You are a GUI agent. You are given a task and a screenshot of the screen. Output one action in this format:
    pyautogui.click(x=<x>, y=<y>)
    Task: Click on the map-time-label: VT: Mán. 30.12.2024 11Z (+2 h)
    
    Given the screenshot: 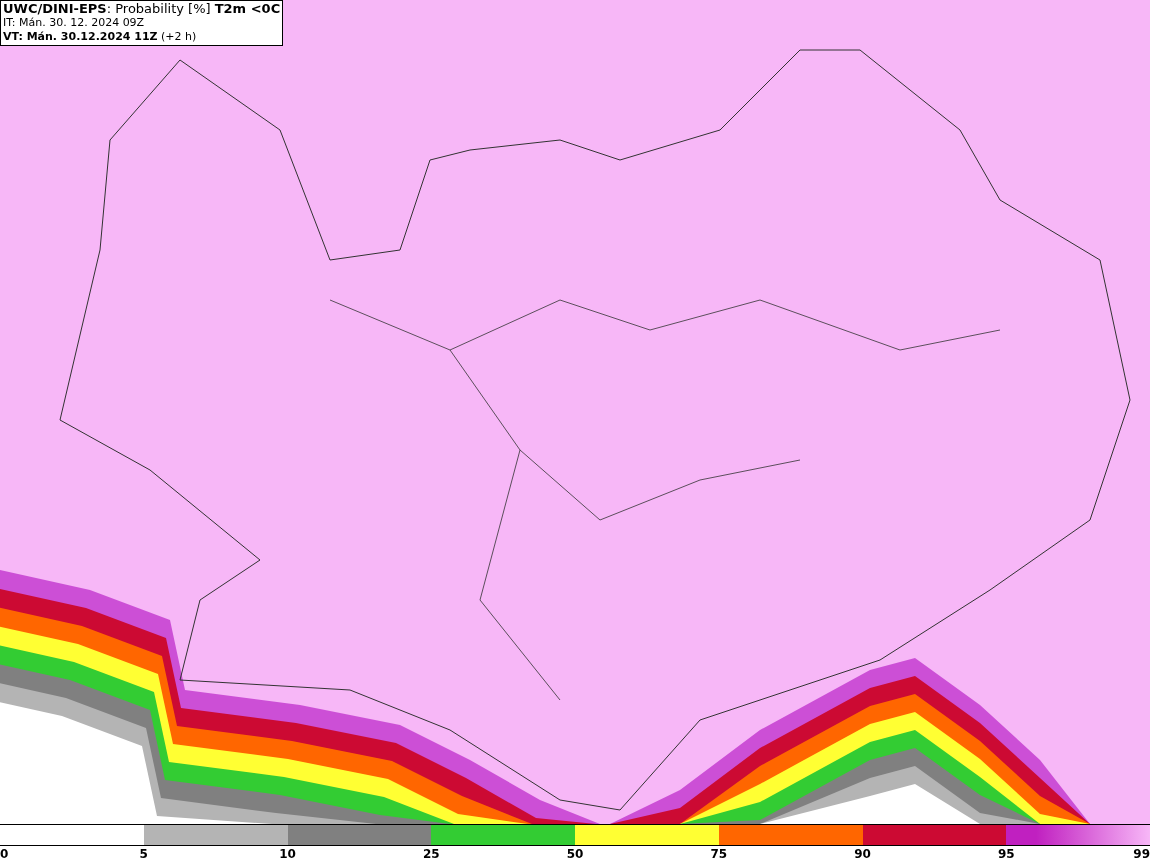 What is the action you would take?
    pyautogui.click(x=100, y=37)
    